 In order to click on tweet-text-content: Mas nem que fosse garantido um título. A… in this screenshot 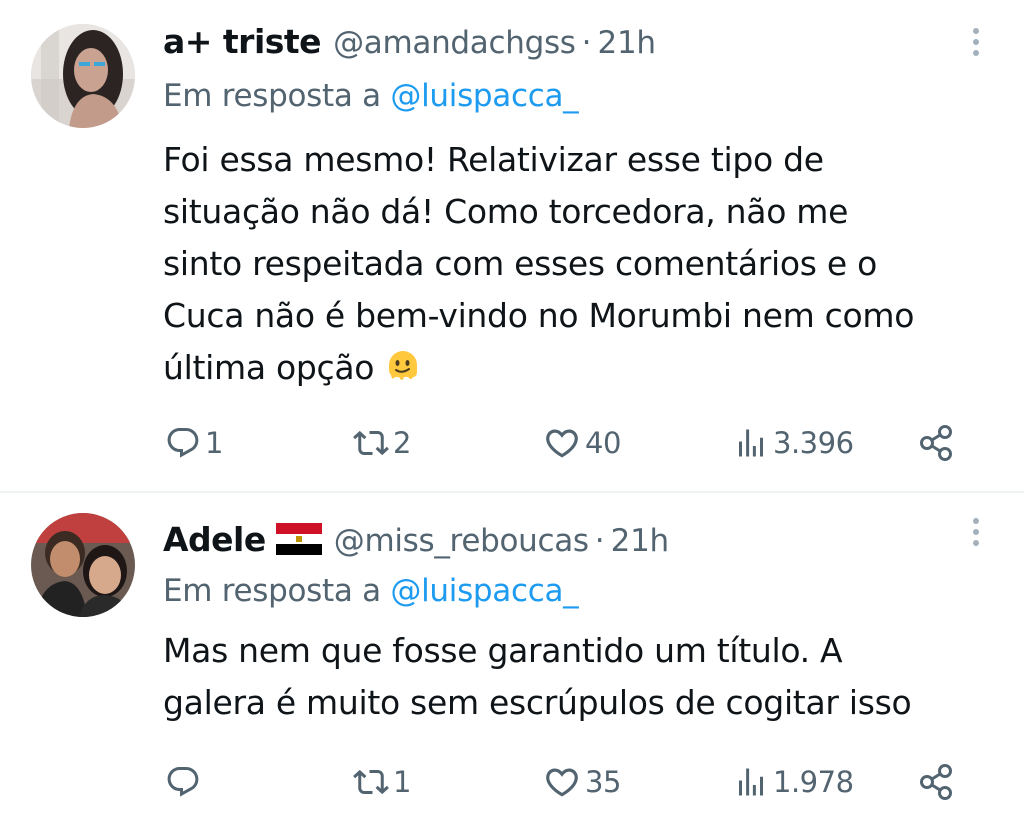, I will do `click(537, 676)`.